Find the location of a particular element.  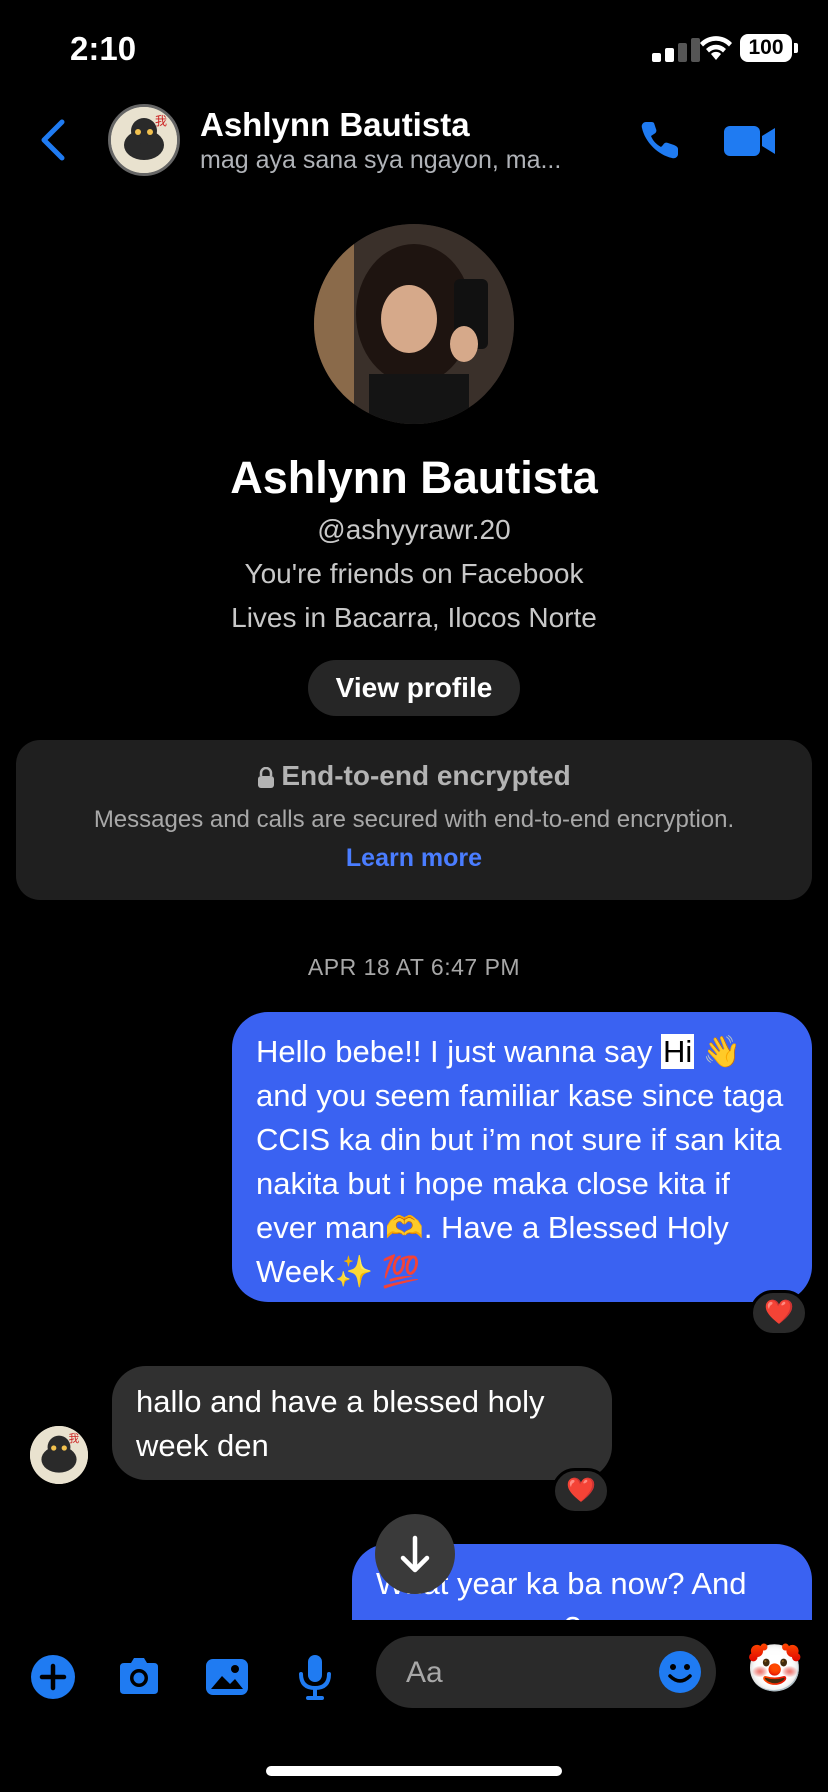

header-avatar: 我 is located at coordinates (144, 140).